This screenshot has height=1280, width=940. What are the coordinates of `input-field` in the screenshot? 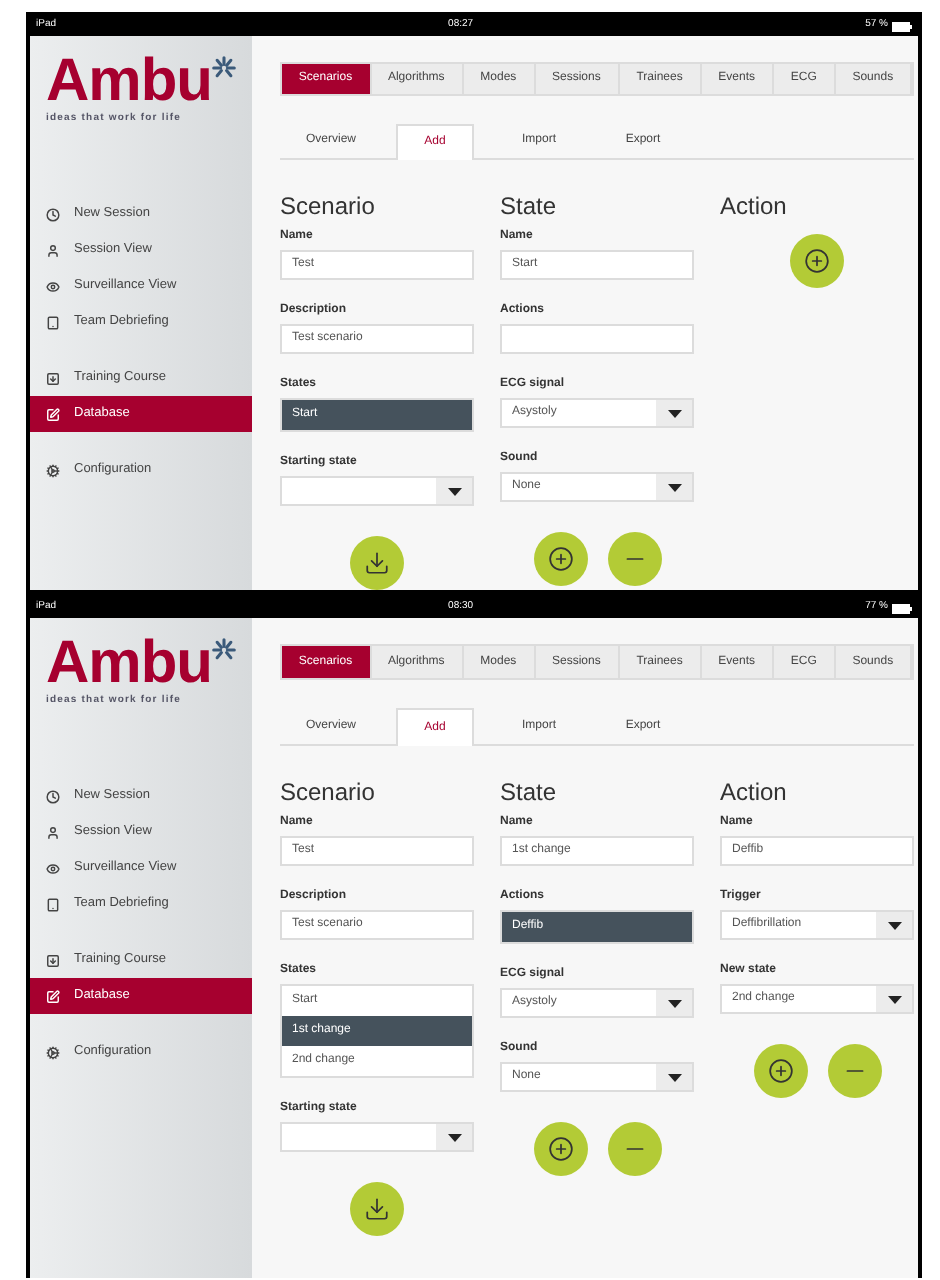 It's located at (597, 339).